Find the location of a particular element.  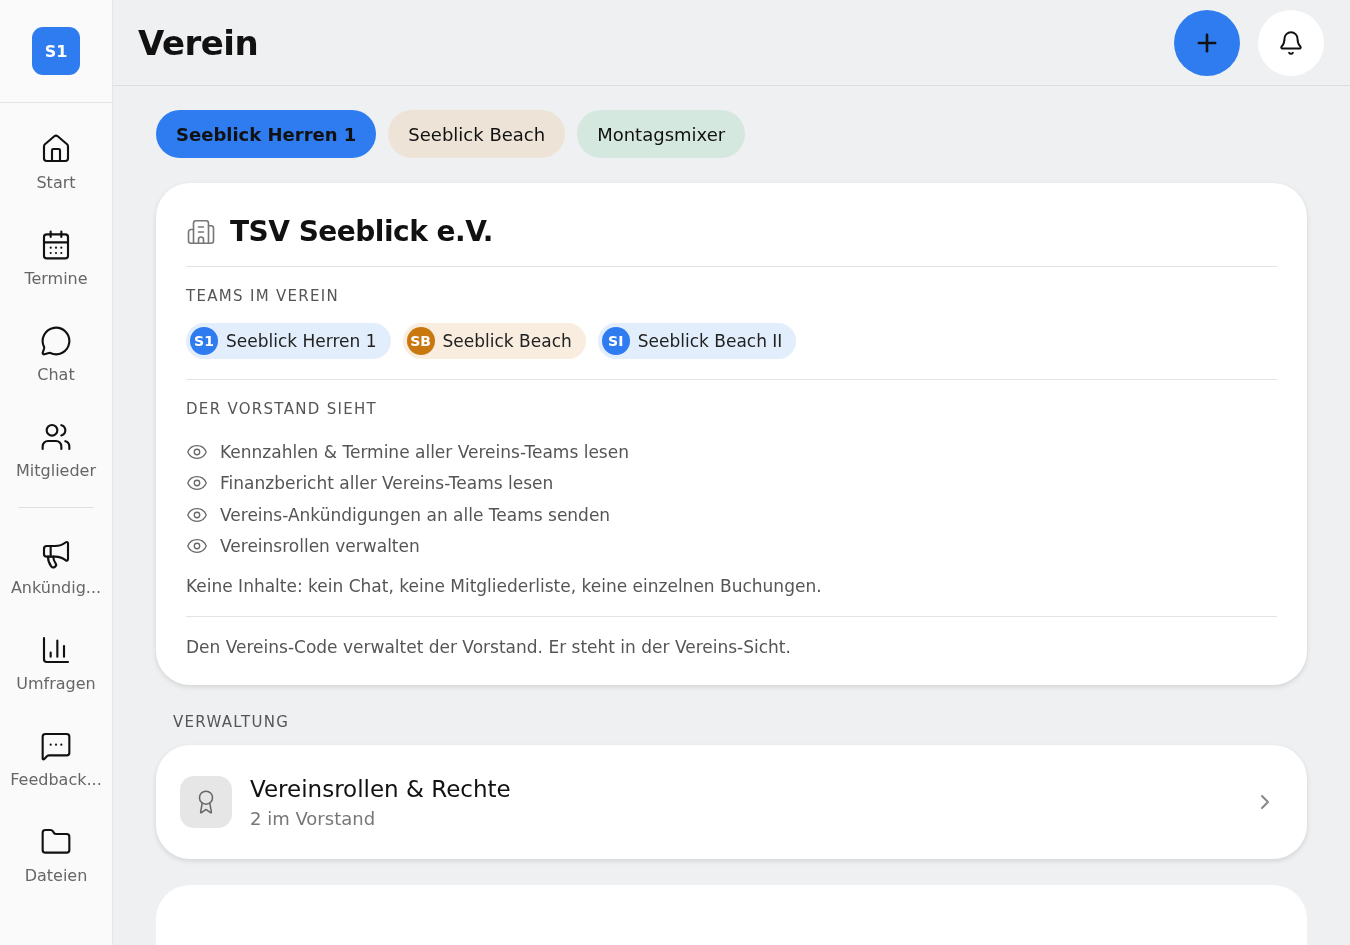

team-avatar: SB is located at coordinates (420, 341).